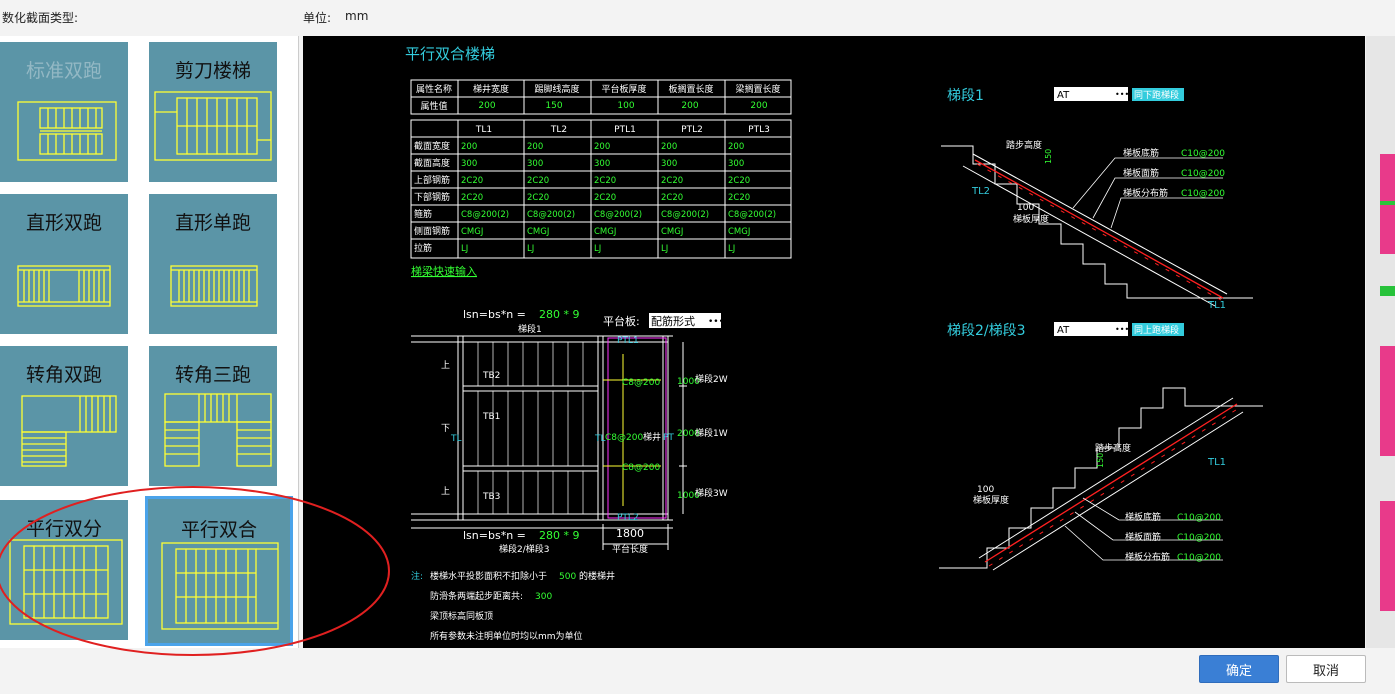 This screenshot has width=1395, height=694. What do you see at coordinates (450, 54) in the screenshot?
I see `preview-title: 平行双合楼梯` at bounding box center [450, 54].